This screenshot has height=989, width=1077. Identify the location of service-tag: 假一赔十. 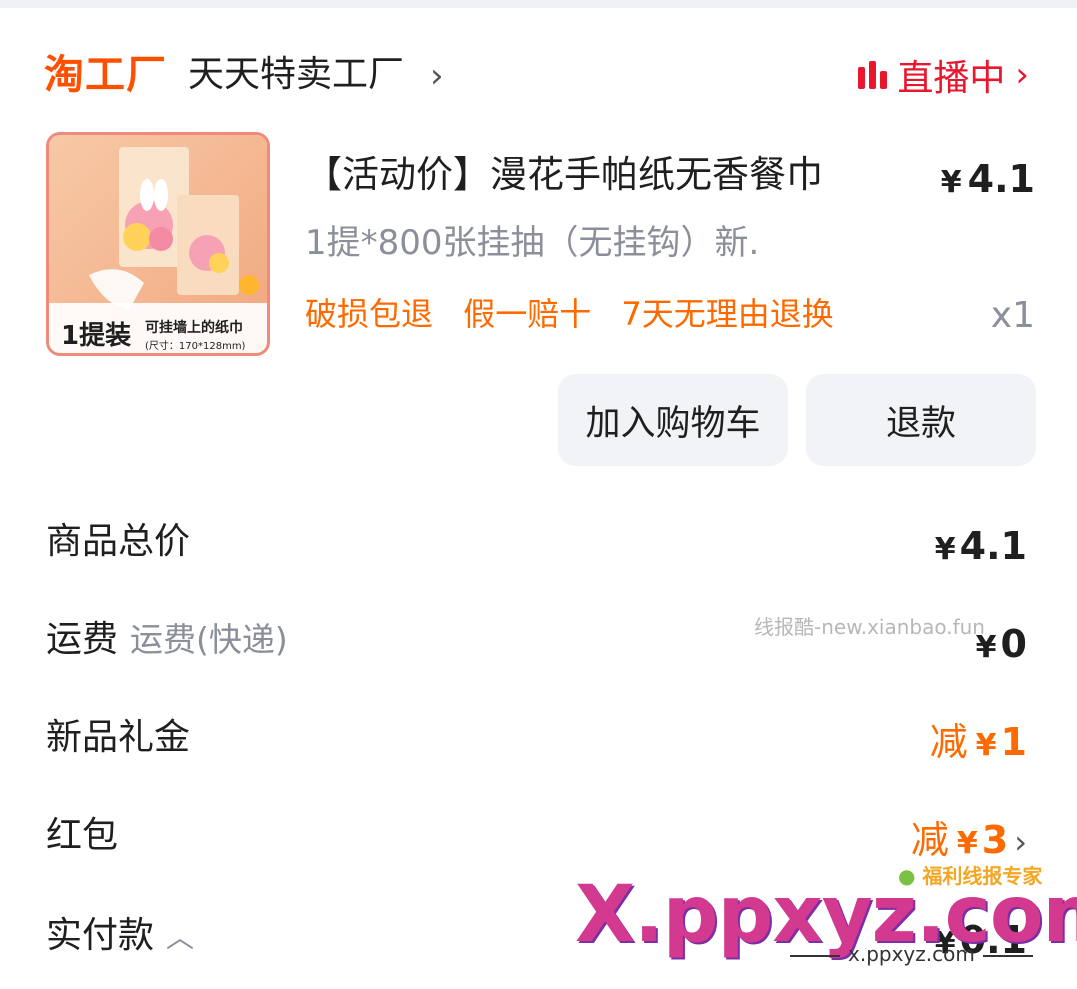
(527, 314).